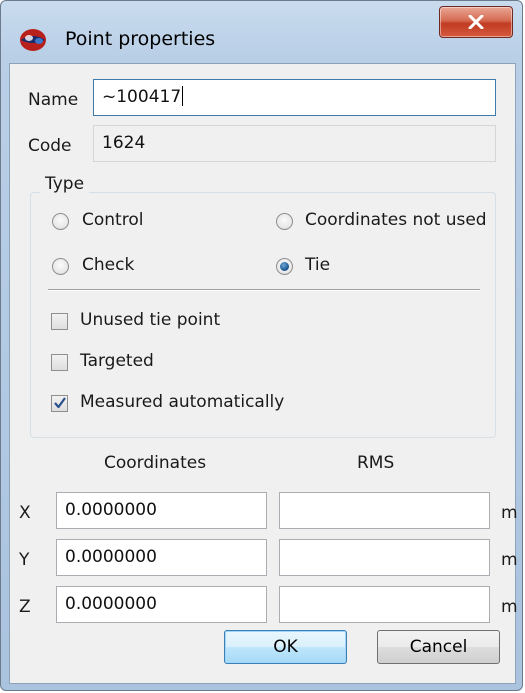 The width and height of the screenshot is (525, 693). What do you see at coordinates (59, 362) in the screenshot?
I see `checkbox-targeted` at bounding box center [59, 362].